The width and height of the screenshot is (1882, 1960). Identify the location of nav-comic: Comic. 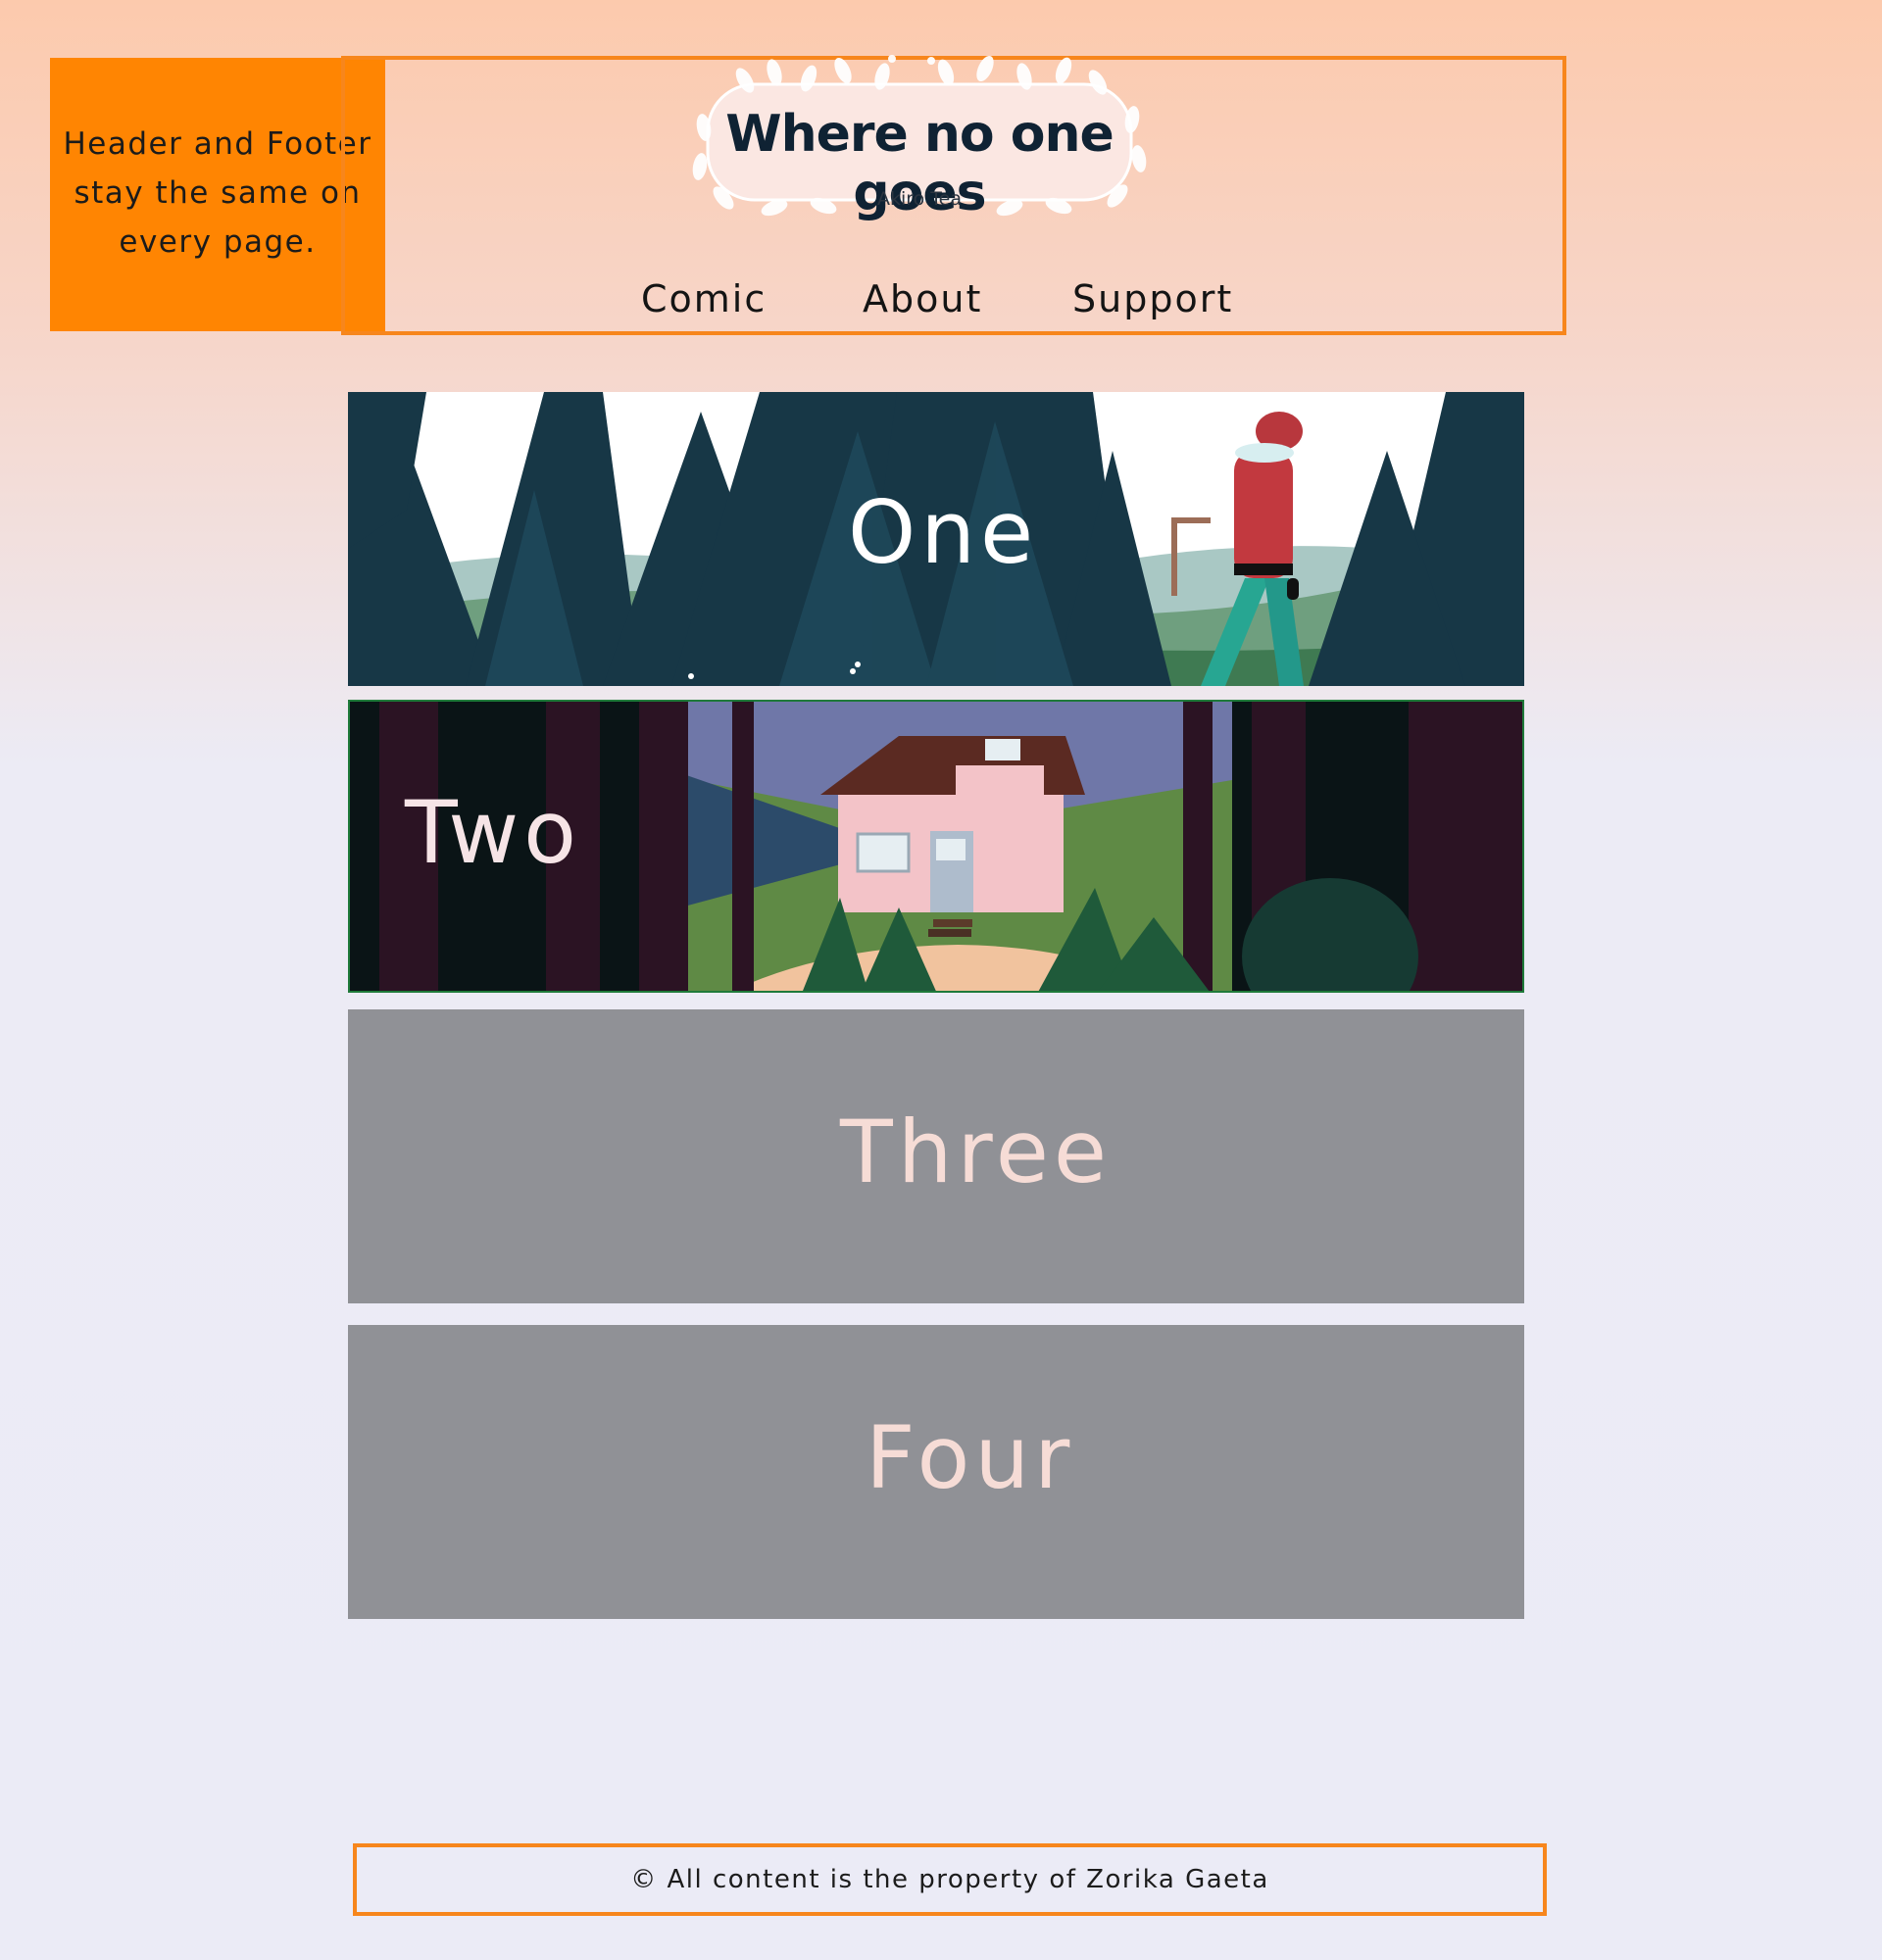
(704, 298).